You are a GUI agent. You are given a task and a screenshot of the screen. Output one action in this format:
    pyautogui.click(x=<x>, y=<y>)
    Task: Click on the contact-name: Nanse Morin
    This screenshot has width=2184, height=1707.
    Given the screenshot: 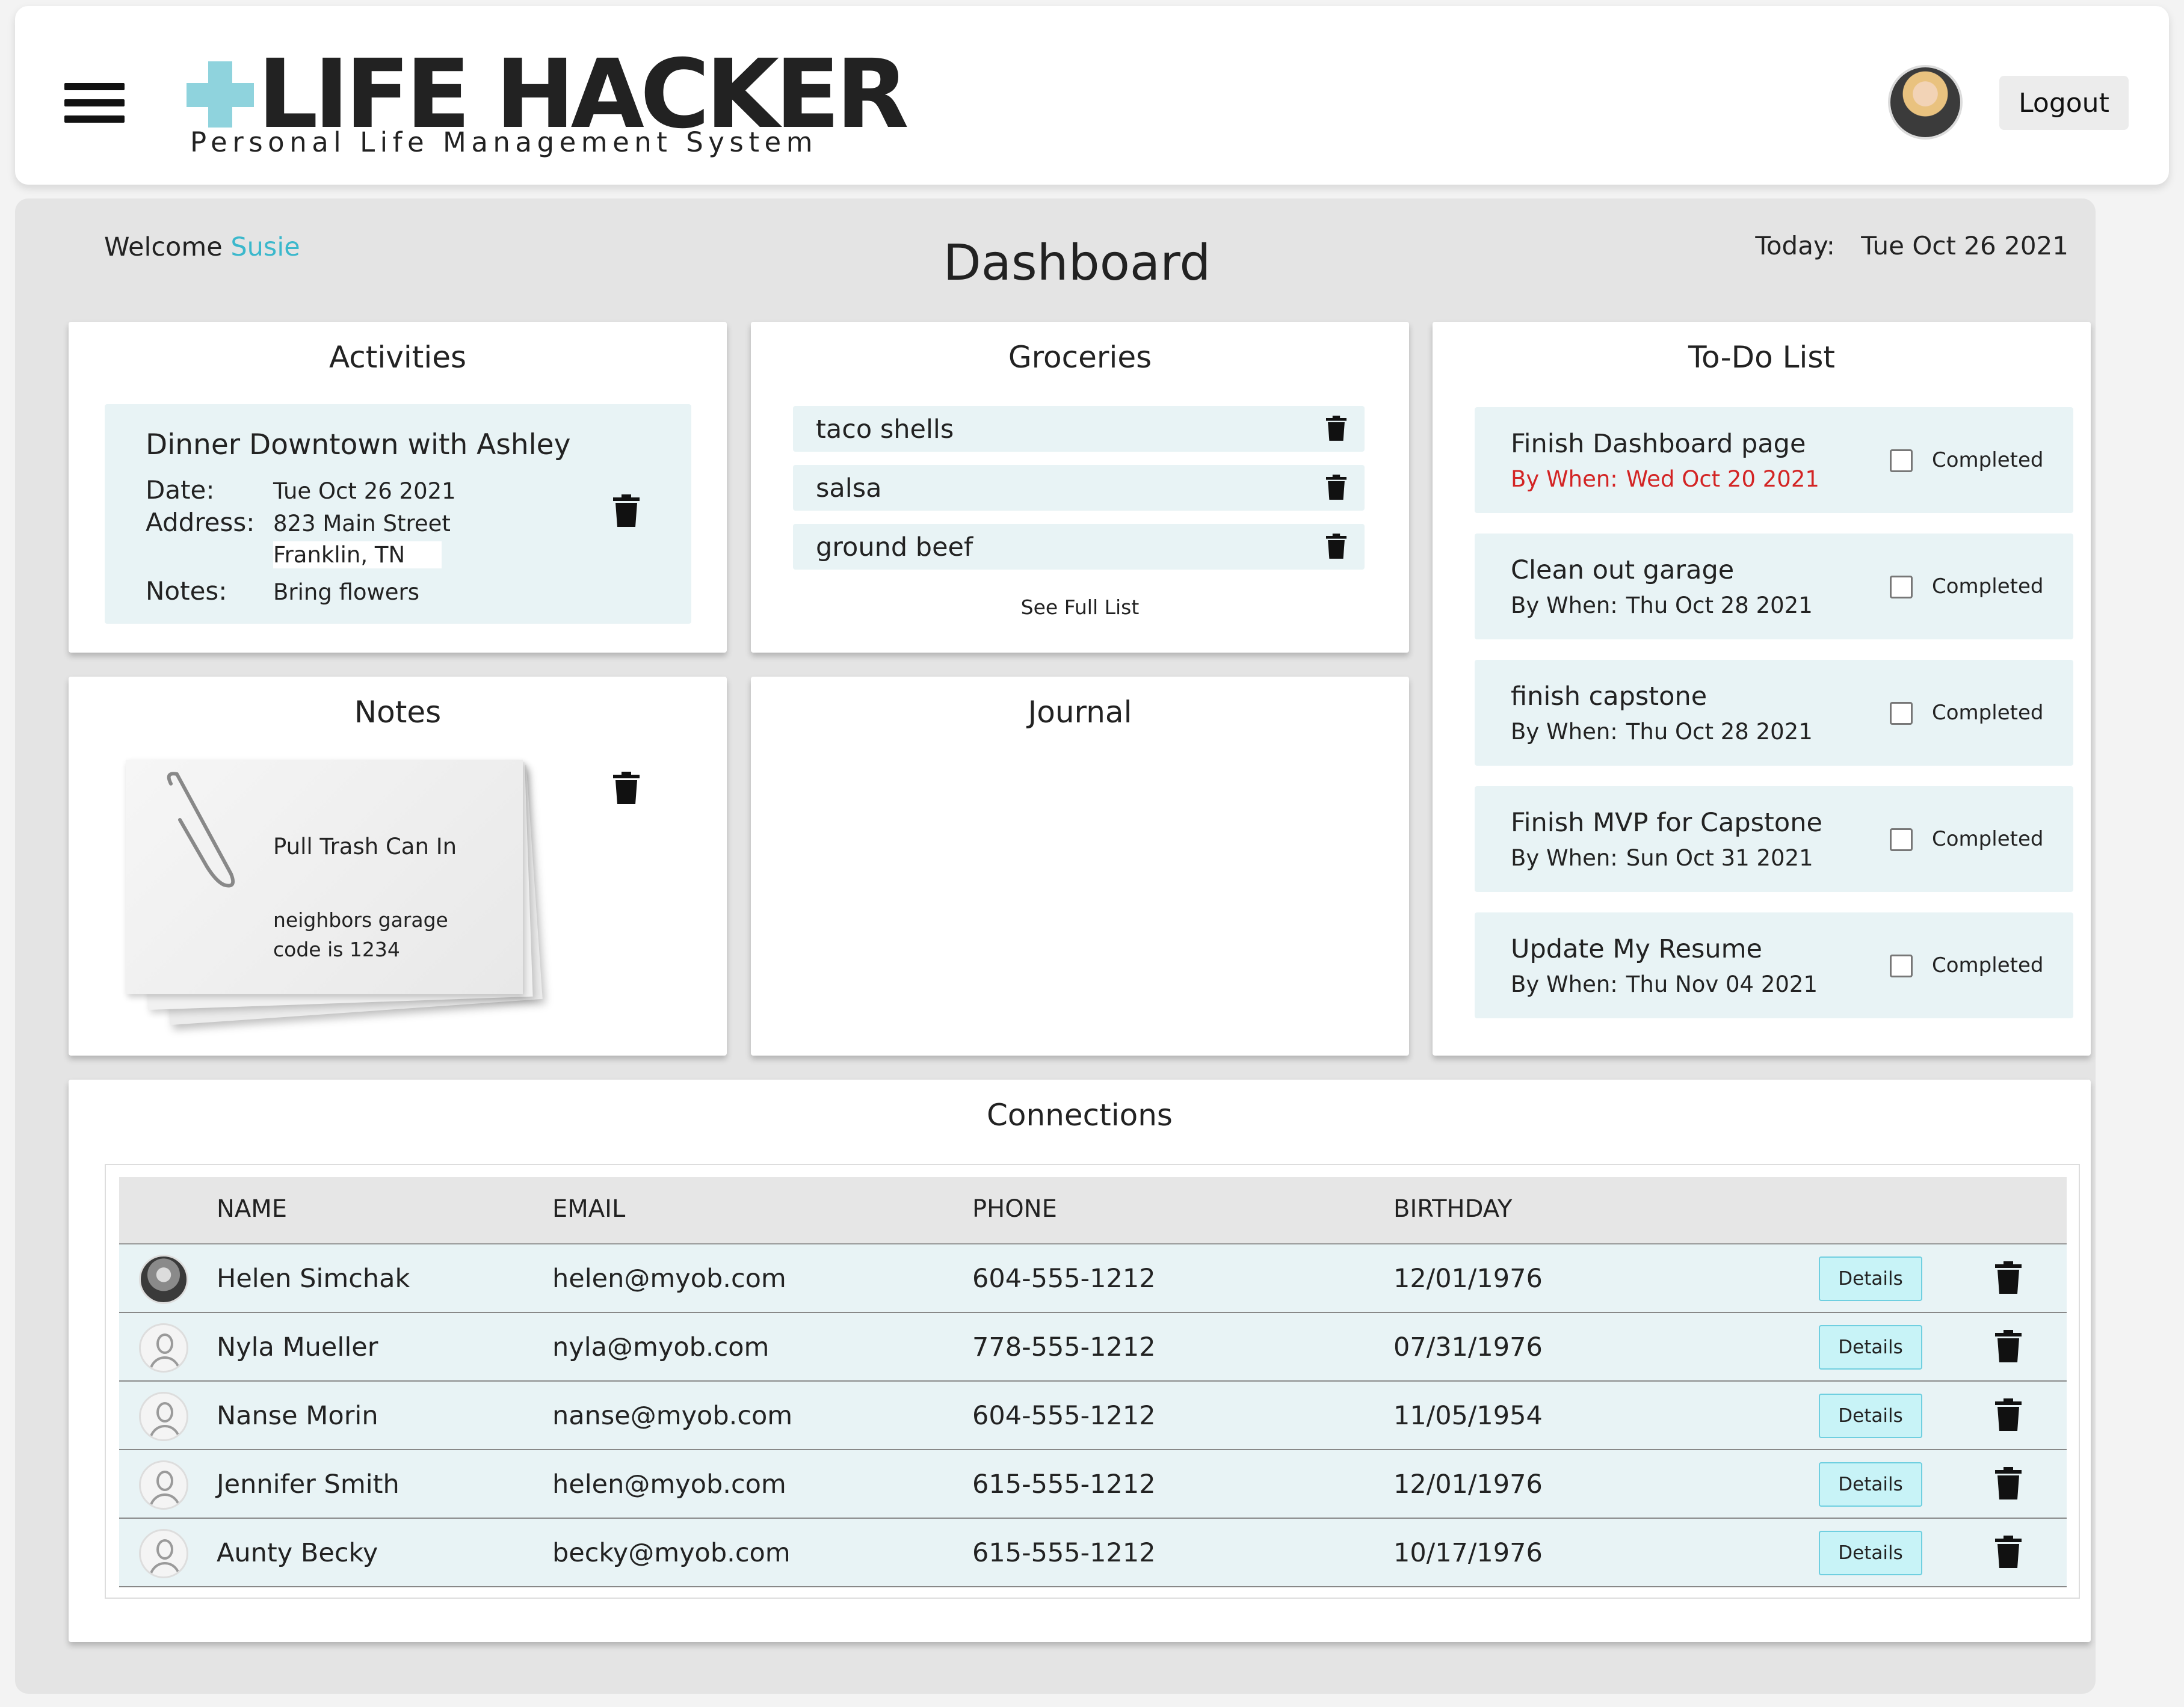 What is the action you would take?
    pyautogui.click(x=298, y=1416)
    